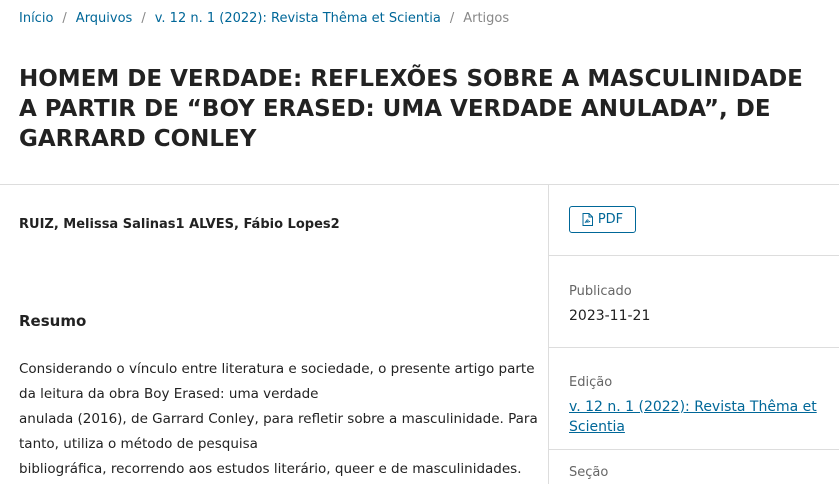 This screenshot has height=484, width=839. I want to click on file-pdf-icon, so click(587, 219).